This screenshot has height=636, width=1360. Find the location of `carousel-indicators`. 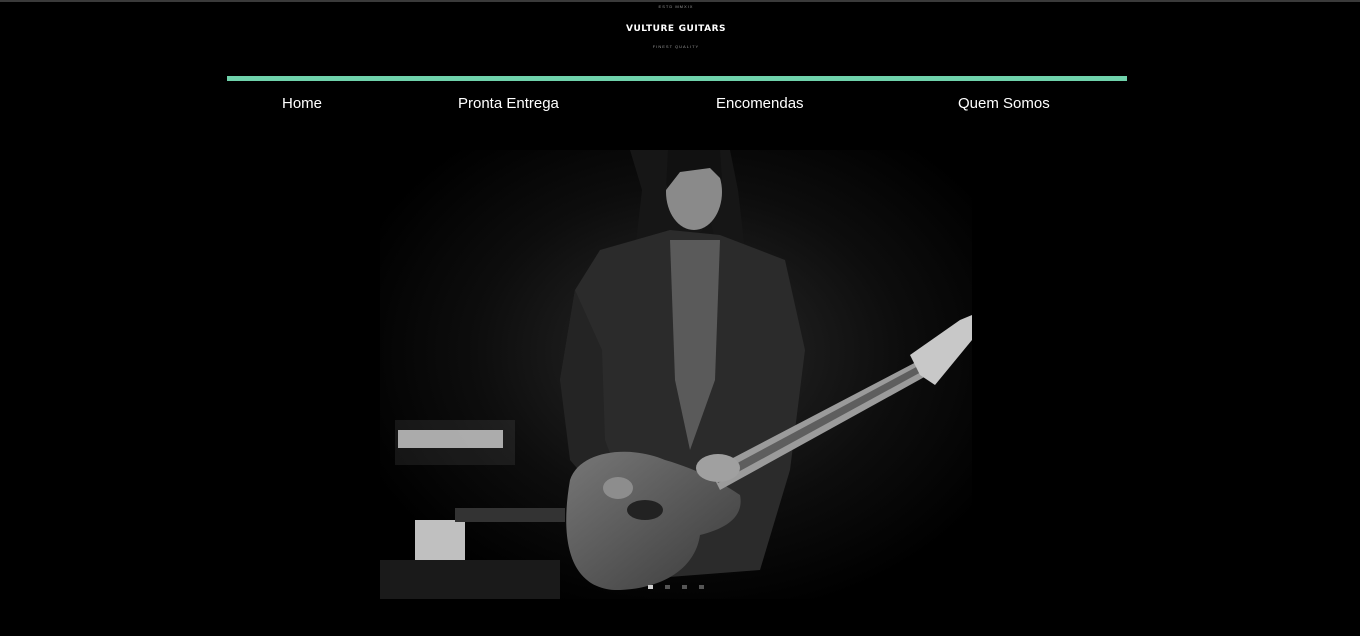

carousel-indicators is located at coordinates (676, 587).